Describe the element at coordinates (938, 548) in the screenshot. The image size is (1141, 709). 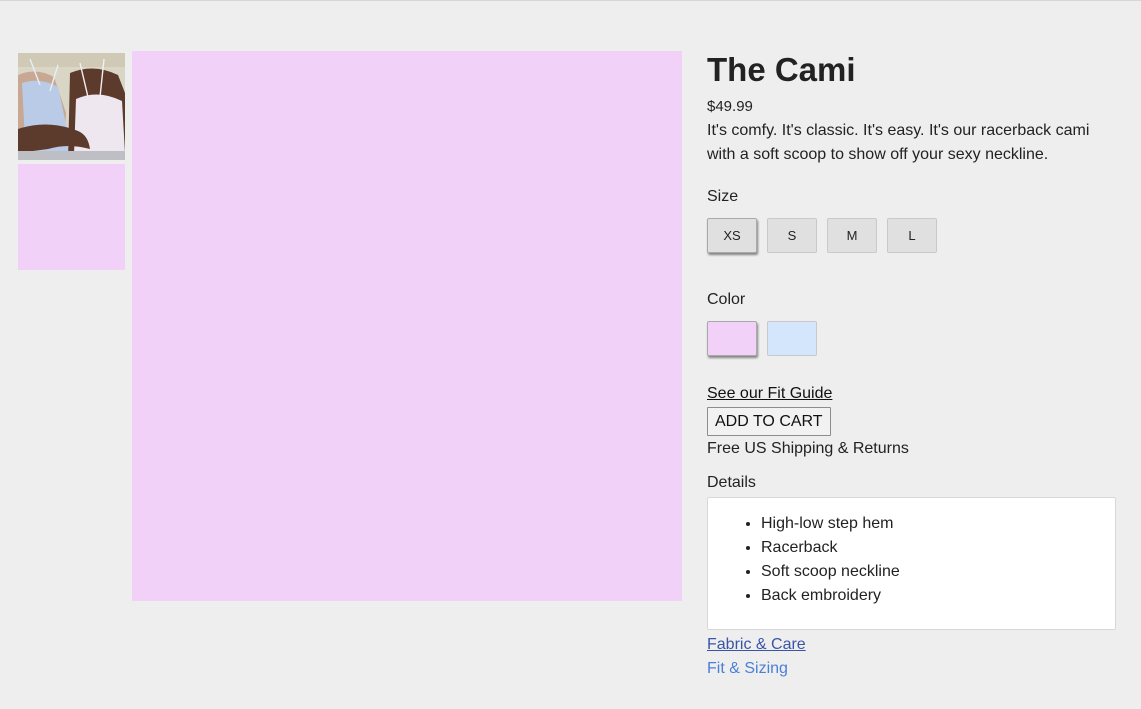
I see `details-item: Racerback` at that location.